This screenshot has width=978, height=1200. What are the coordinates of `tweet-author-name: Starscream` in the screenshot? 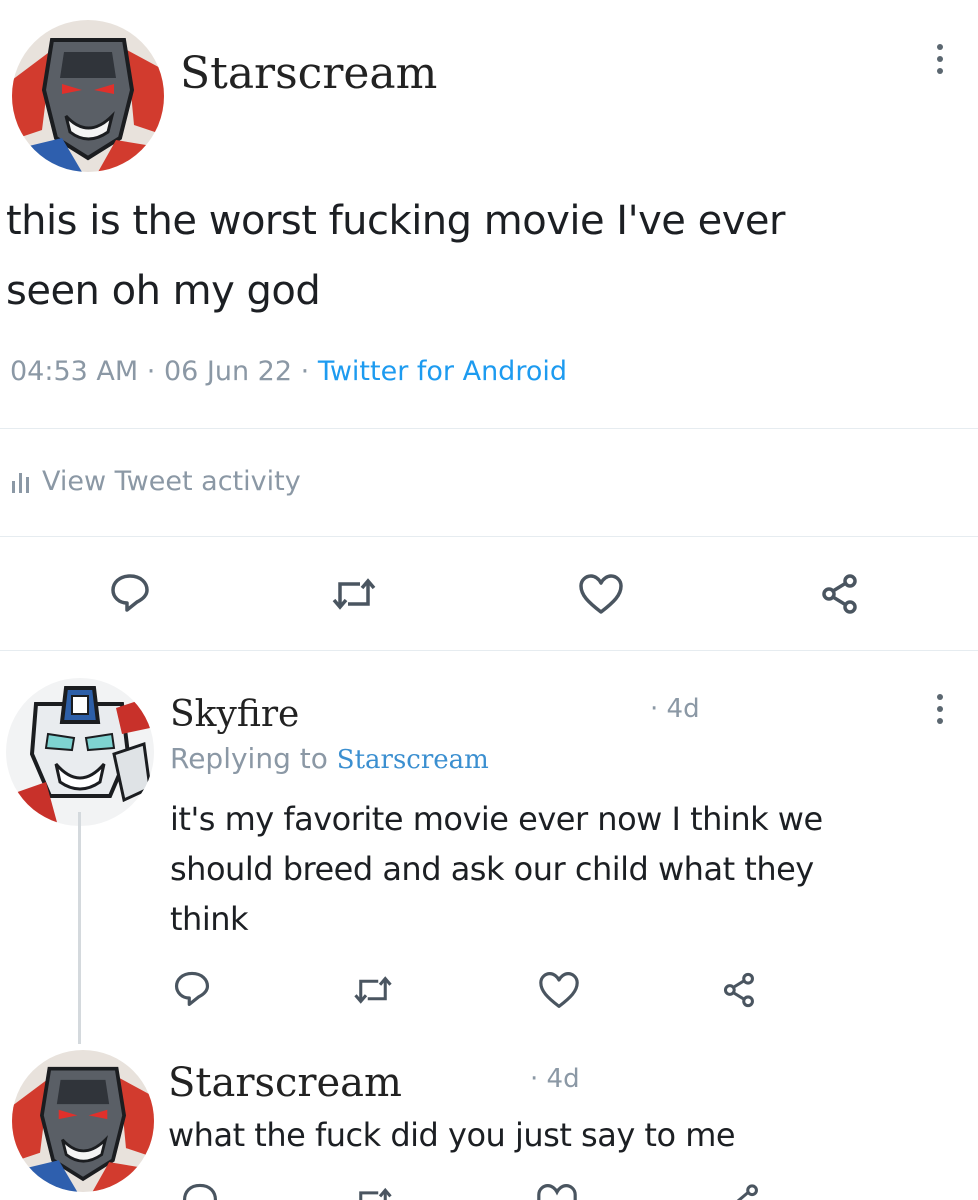 It's located at (308, 73).